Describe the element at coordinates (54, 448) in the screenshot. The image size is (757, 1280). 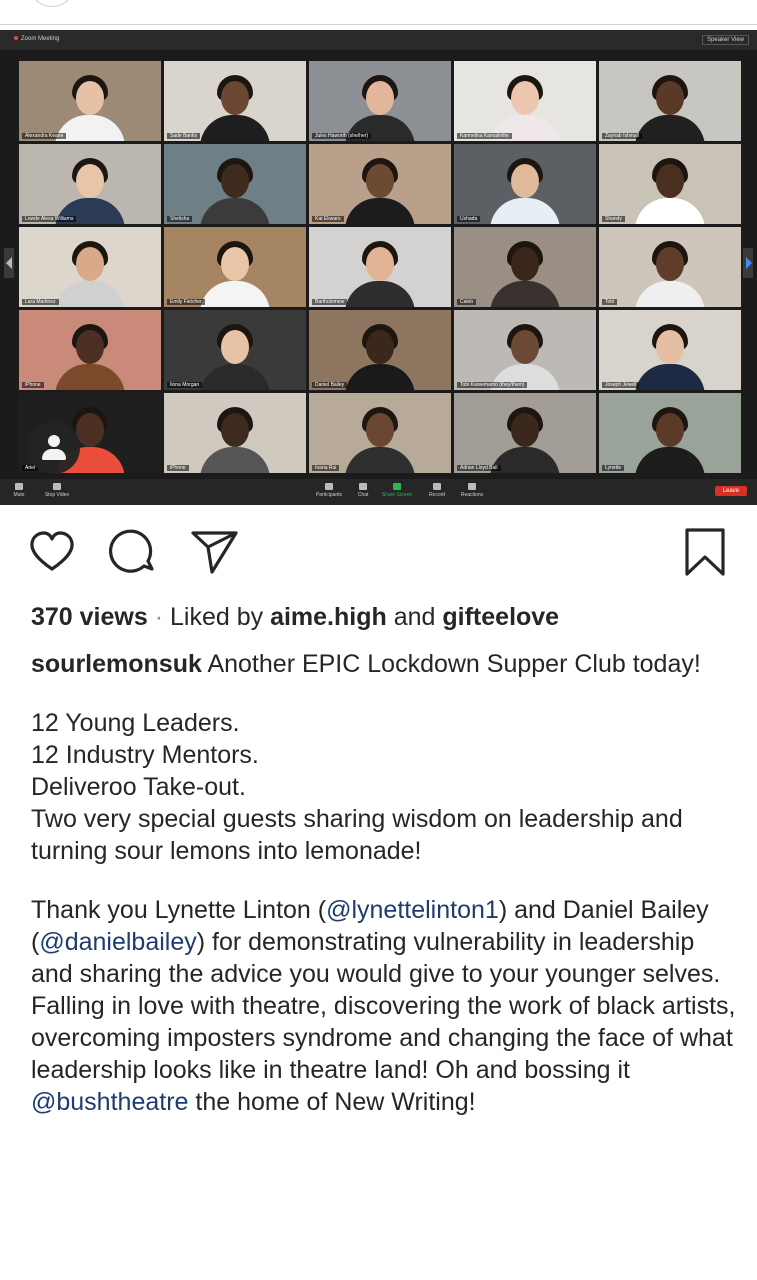
I see `account-avatar-icon` at that location.